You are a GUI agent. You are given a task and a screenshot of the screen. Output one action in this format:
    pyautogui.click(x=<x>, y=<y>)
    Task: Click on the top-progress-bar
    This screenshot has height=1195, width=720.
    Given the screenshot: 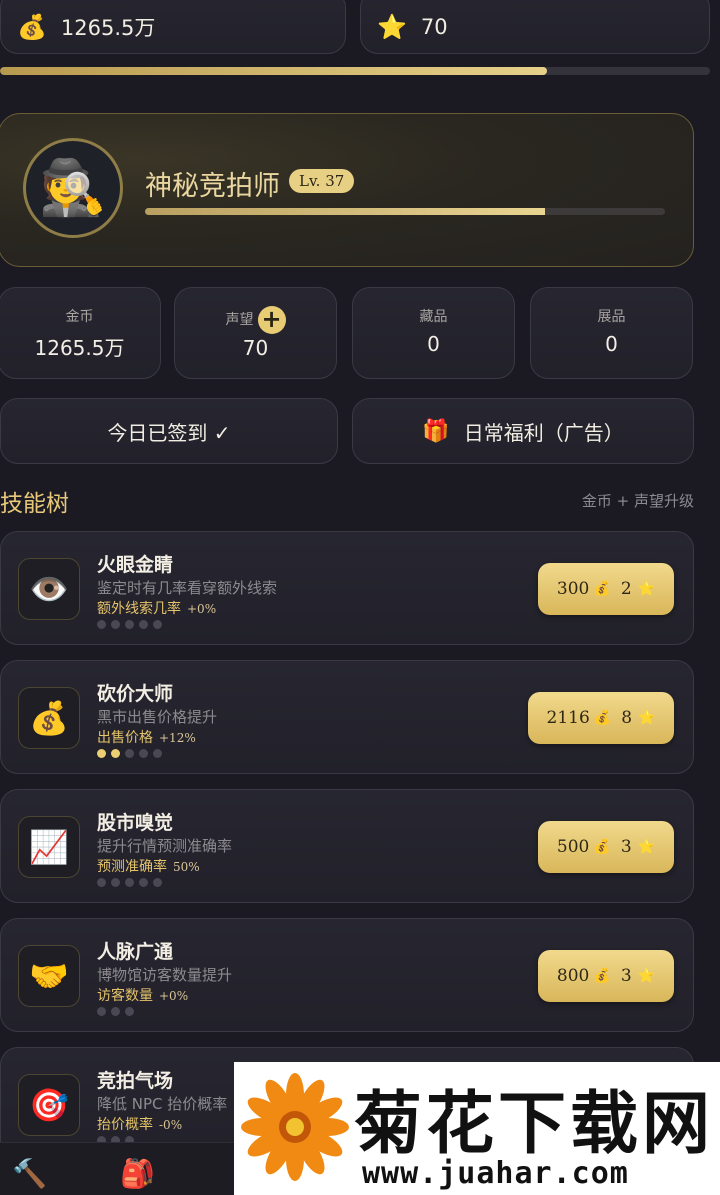 What is the action you would take?
    pyautogui.click(x=355, y=71)
    